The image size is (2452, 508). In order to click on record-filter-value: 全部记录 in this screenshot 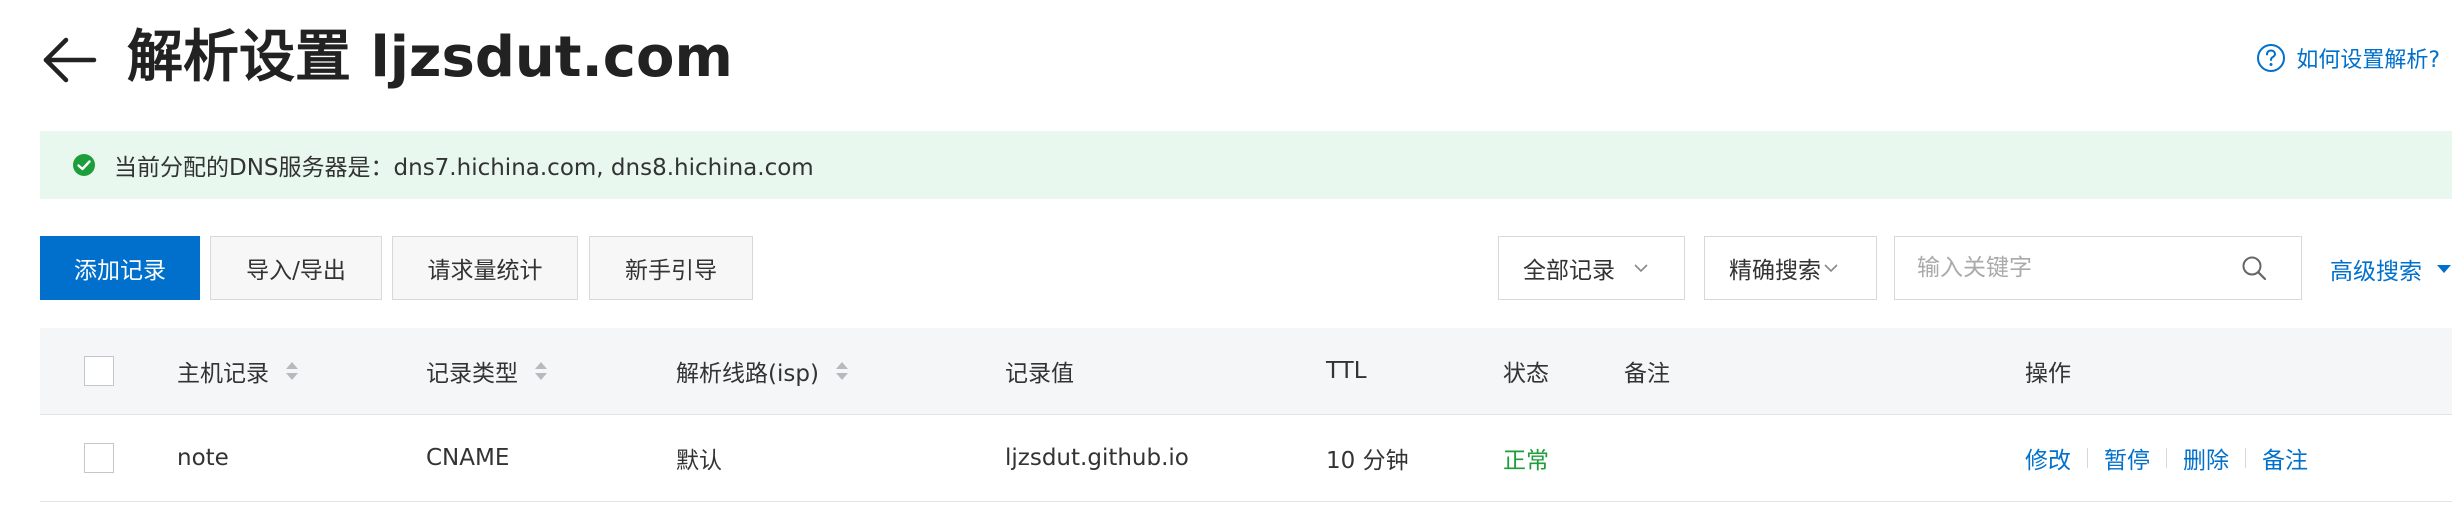, I will do `click(1569, 271)`.